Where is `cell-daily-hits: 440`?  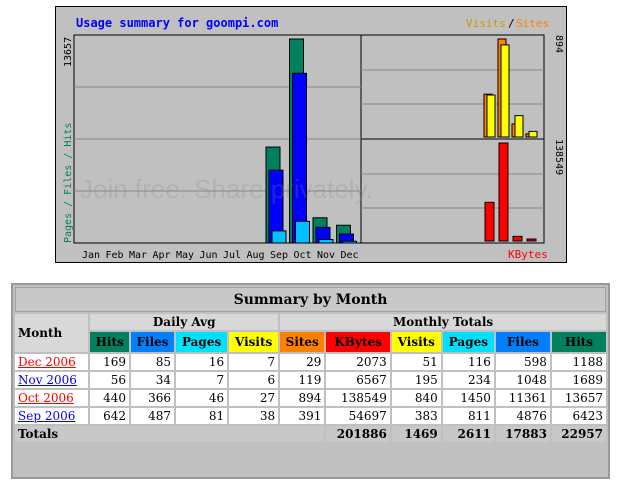 cell-daily-hits: 440 is located at coordinates (109, 398).